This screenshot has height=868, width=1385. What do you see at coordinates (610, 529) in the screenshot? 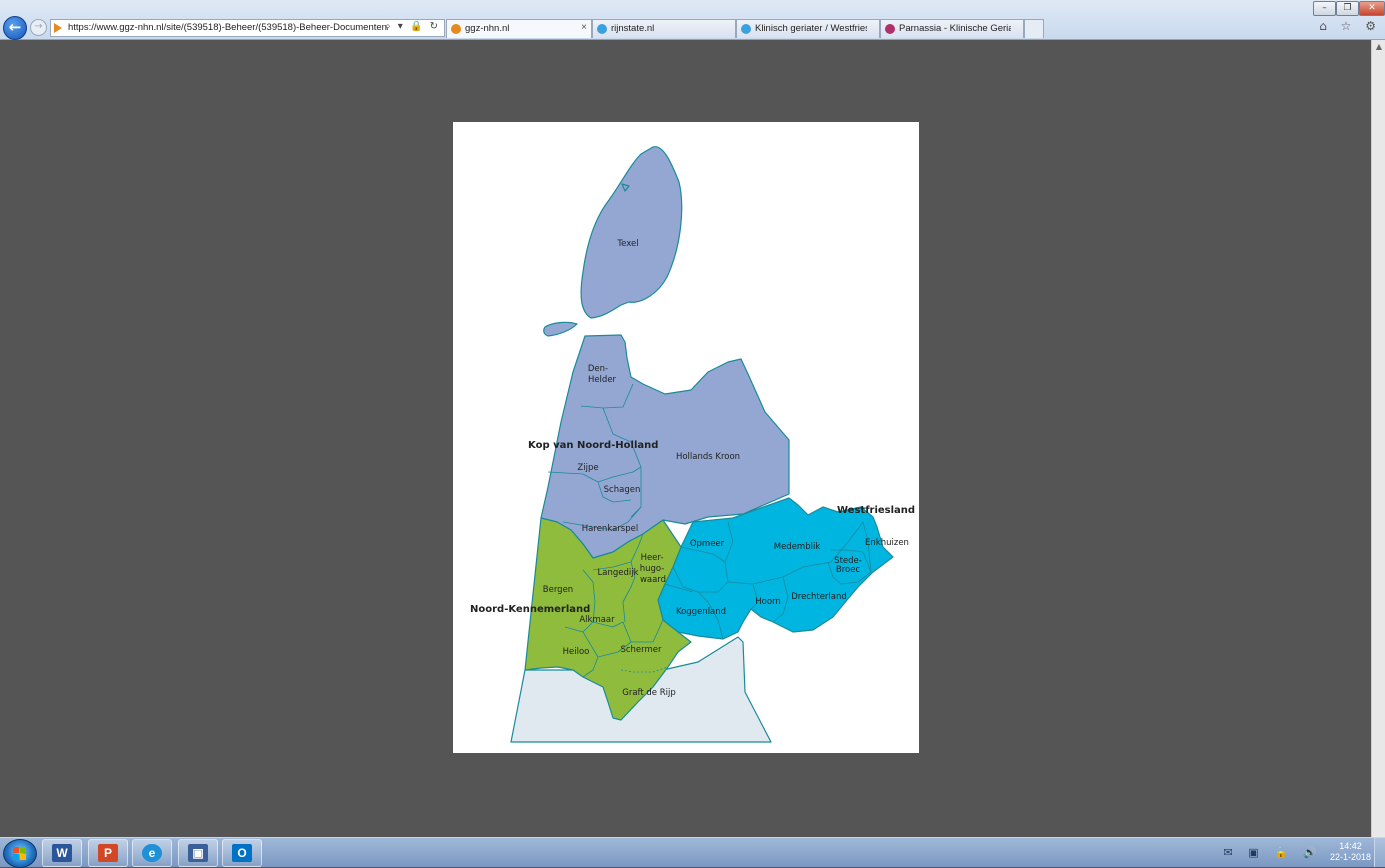
I see `label-harenkarspel: Harenkarspel` at bounding box center [610, 529].